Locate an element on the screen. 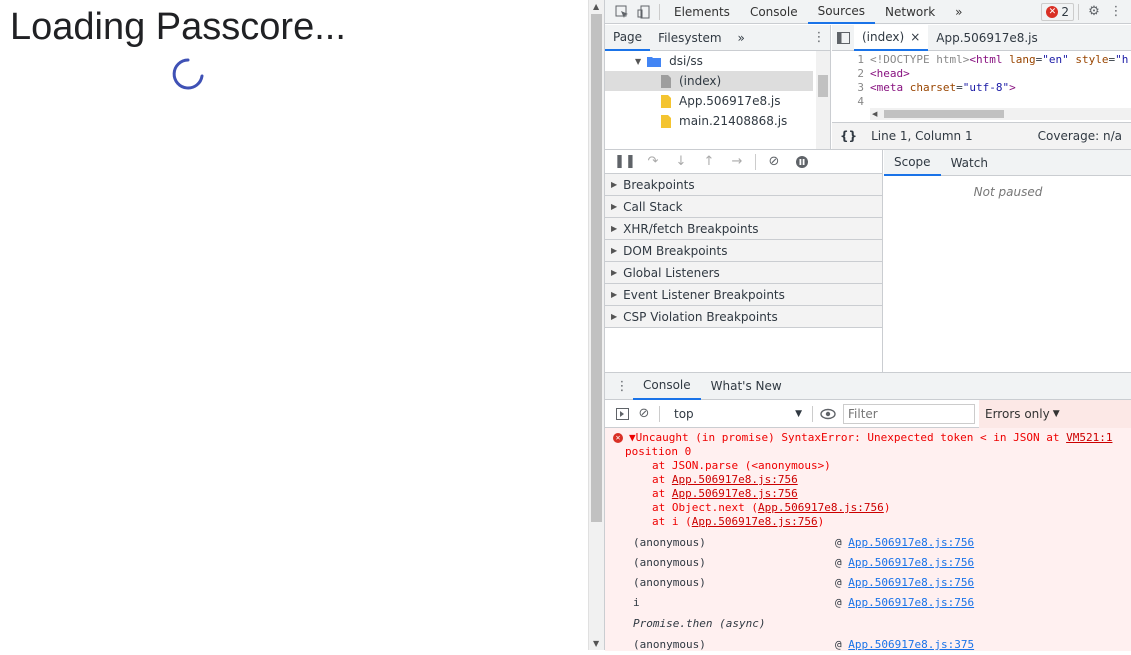 This screenshot has width=1131, height=655. toolbar-divider is located at coordinates (812, 413).